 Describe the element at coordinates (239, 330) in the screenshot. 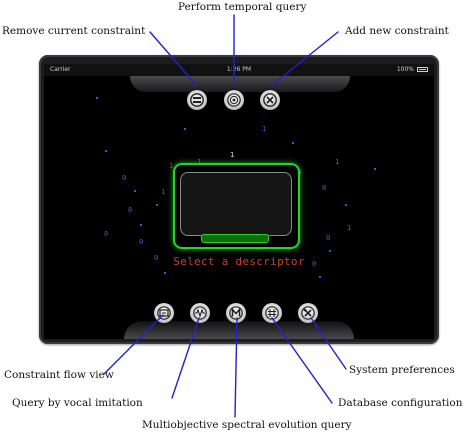

I see `bottom-toolbar` at that location.